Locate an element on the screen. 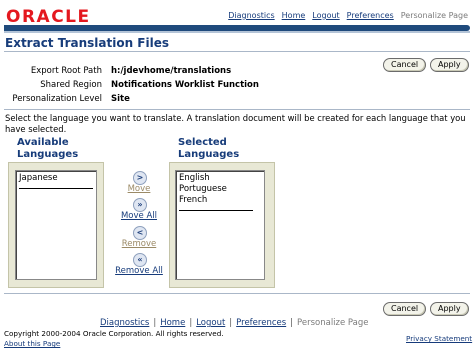  selected-option-french: French is located at coordinates (220, 200).